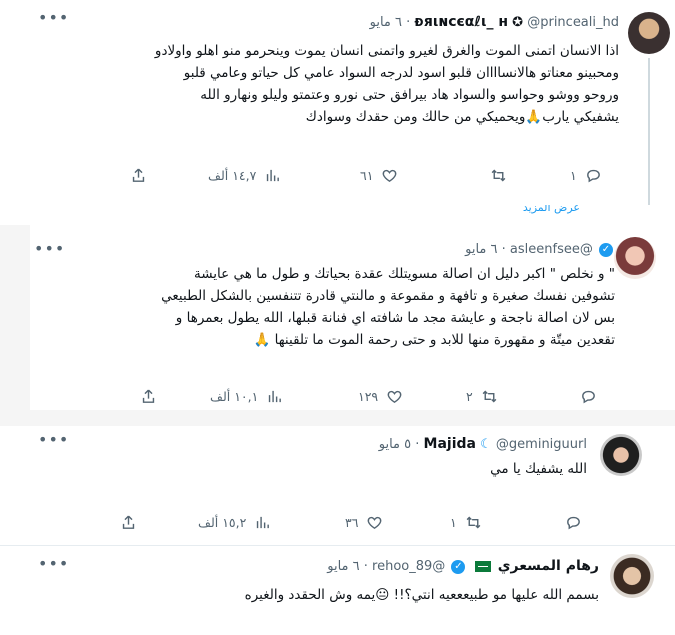 This screenshot has width=675, height=635. What do you see at coordinates (453, 522) in the screenshot?
I see `retweet-count: ١` at bounding box center [453, 522].